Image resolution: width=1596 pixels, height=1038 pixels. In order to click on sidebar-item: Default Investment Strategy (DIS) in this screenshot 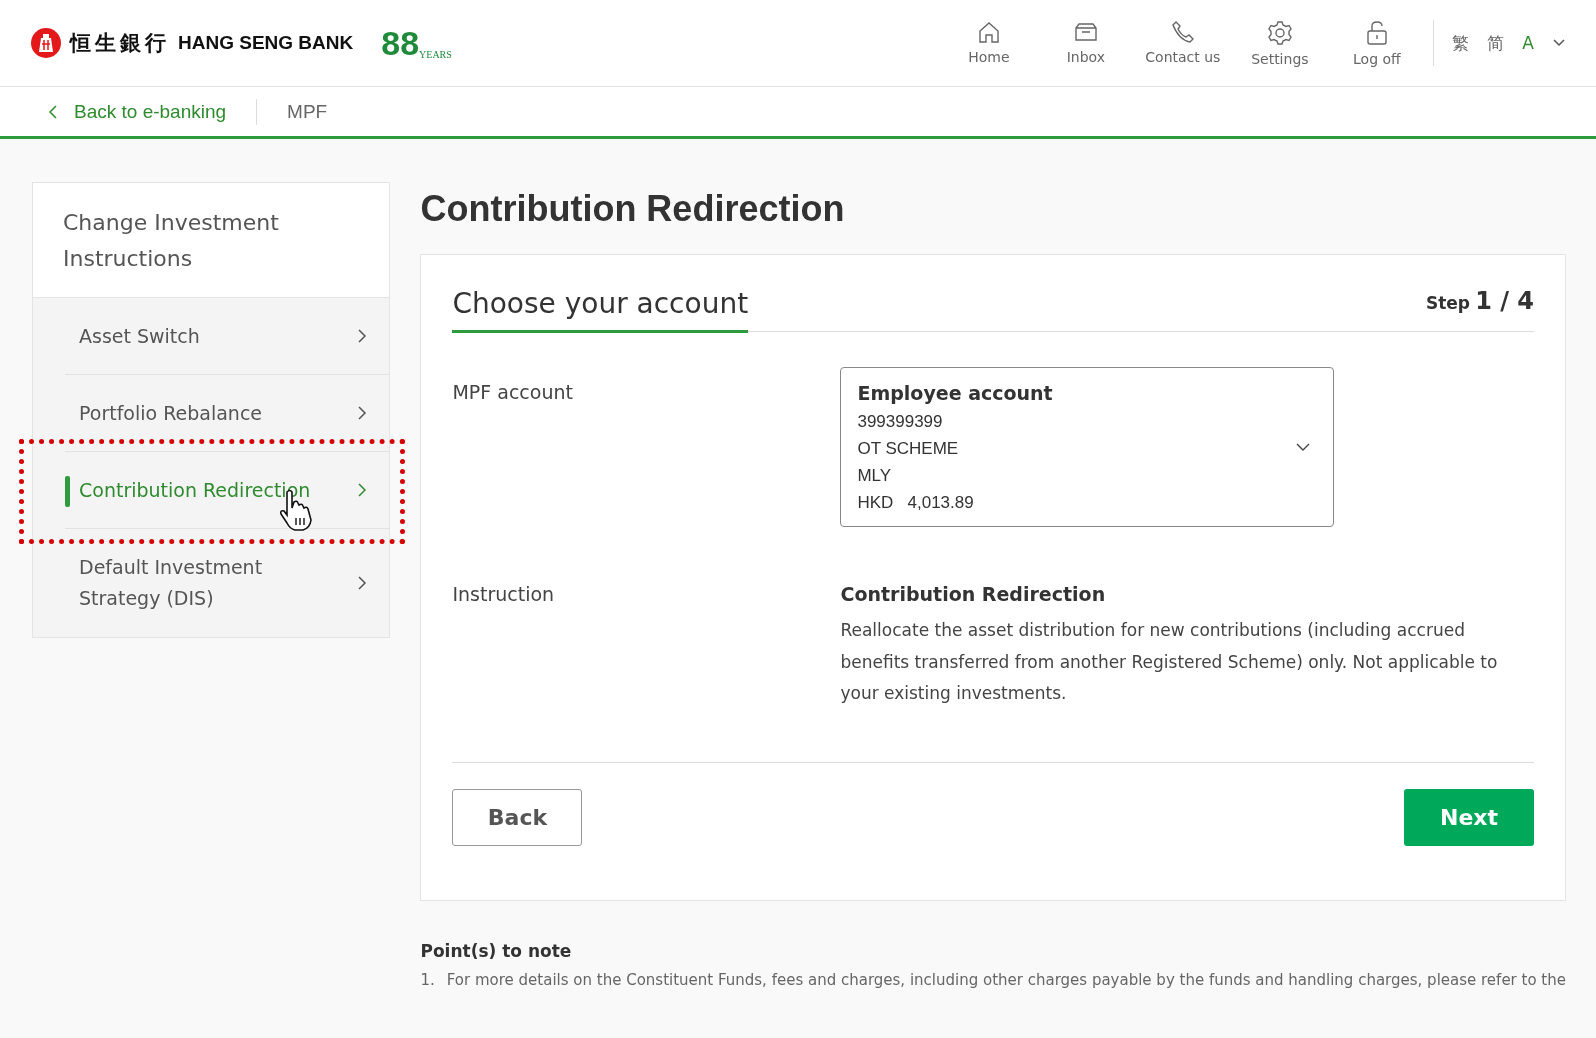, I will do `click(227, 583)`.